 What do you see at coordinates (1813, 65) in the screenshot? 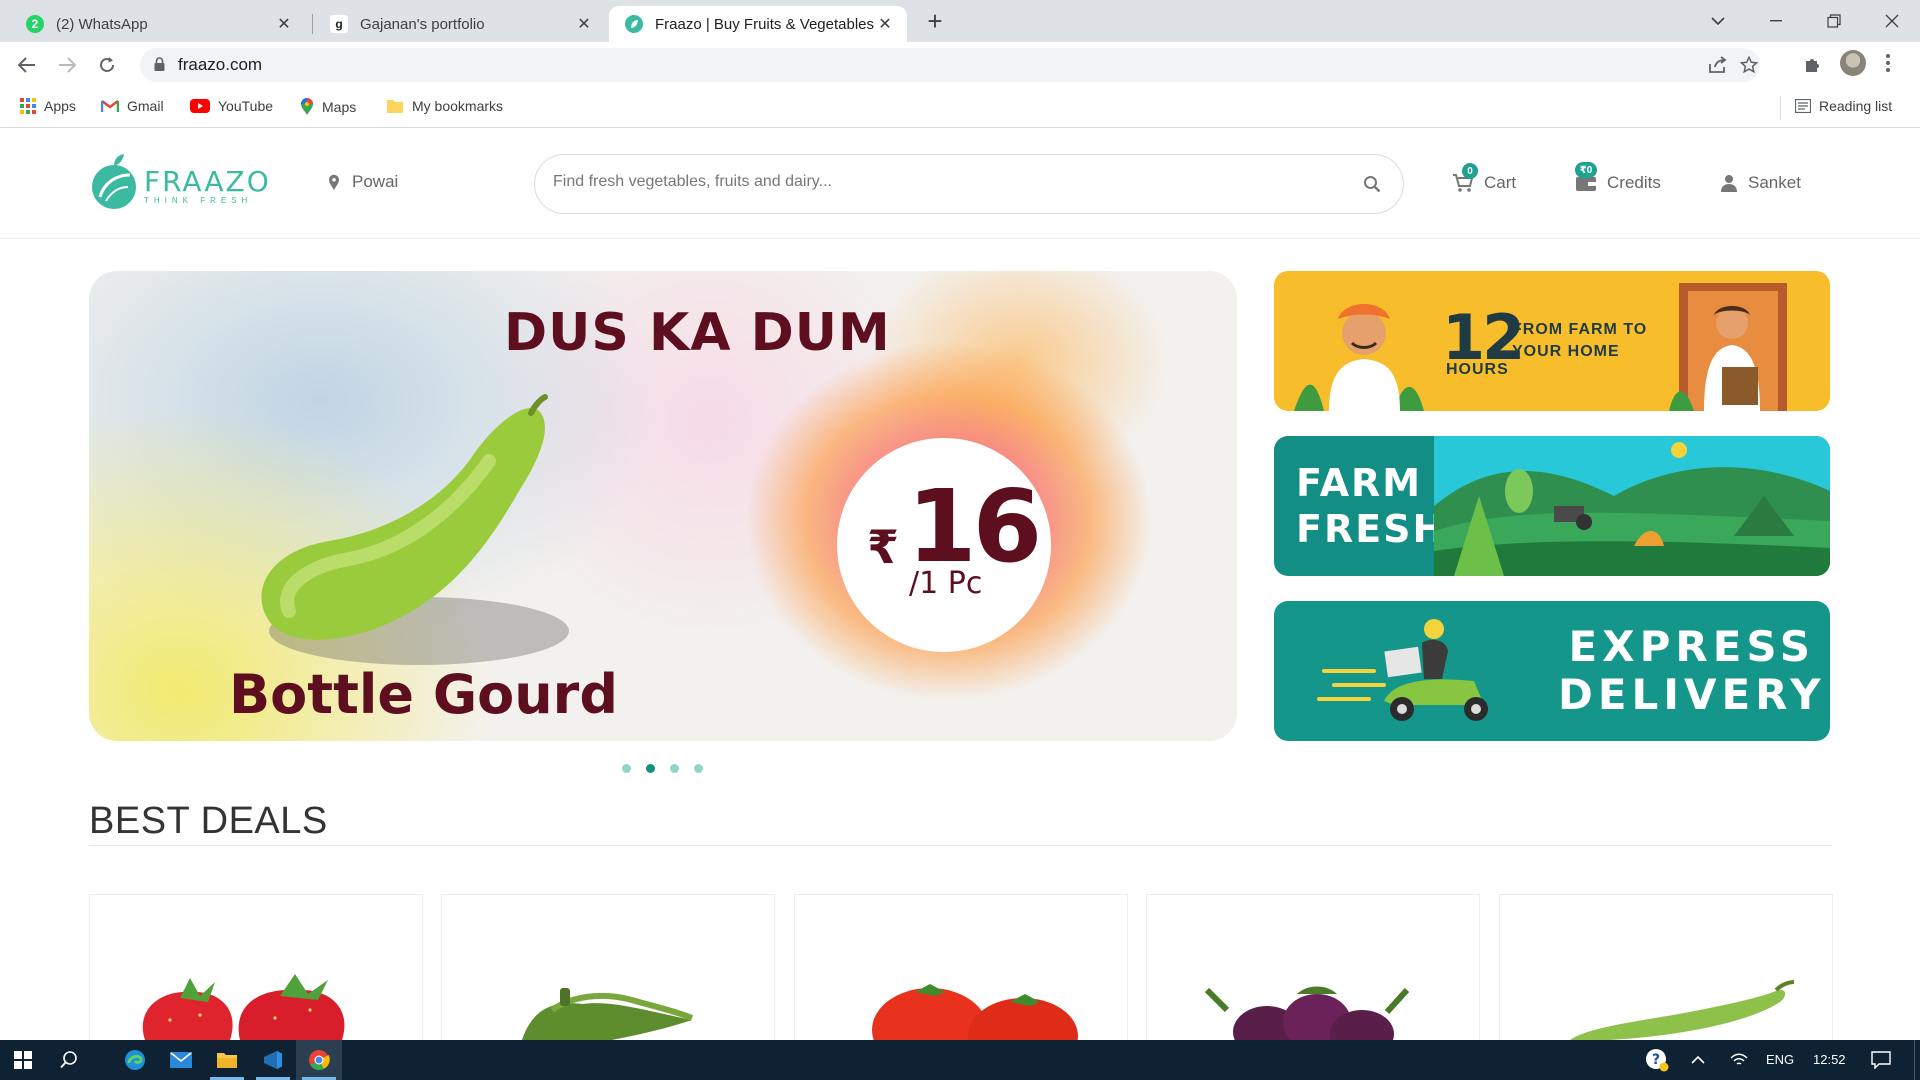
I see `extensions-puzzle-icon` at bounding box center [1813, 65].